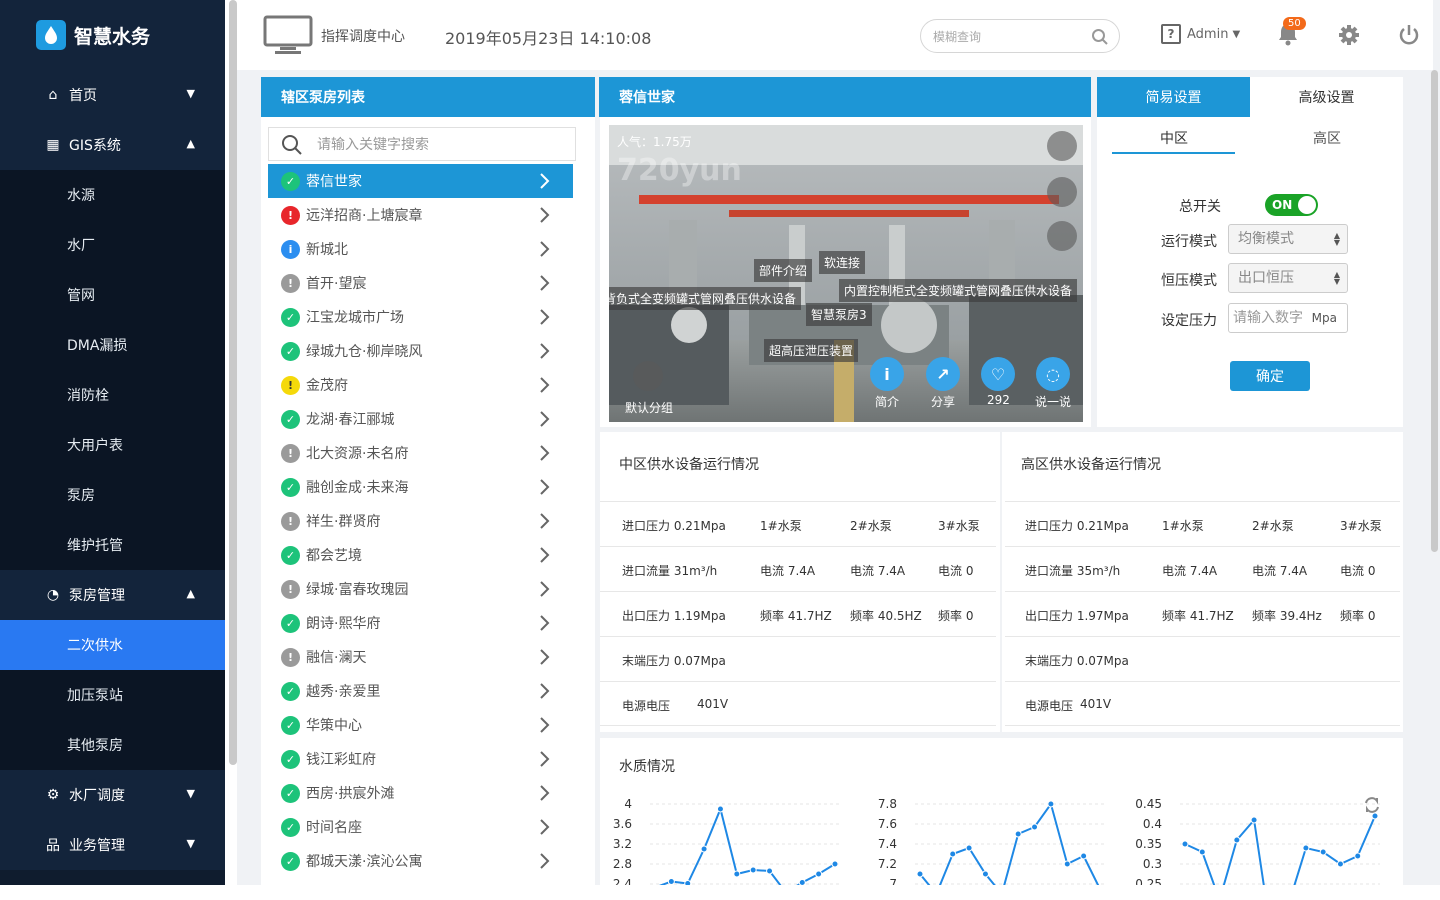 The image size is (1440, 900). Describe the element at coordinates (420, 623) in the screenshot. I see `station-list-item: ✓ 朗诗·熙华府` at that location.